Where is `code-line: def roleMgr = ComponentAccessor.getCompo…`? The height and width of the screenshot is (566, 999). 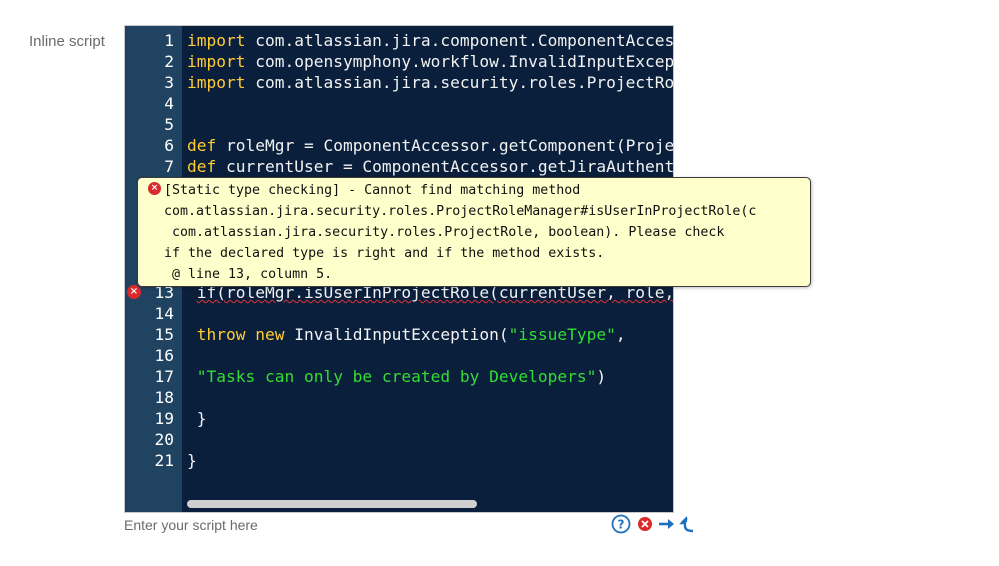
code-line: def roleMgr = ComponentAccessor.getCompo… is located at coordinates (430, 145).